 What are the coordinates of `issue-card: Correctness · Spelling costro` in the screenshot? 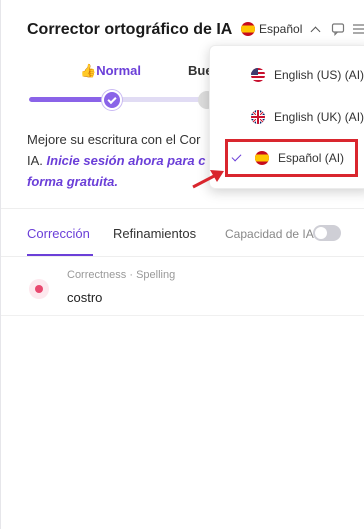 It's located at (182, 287).